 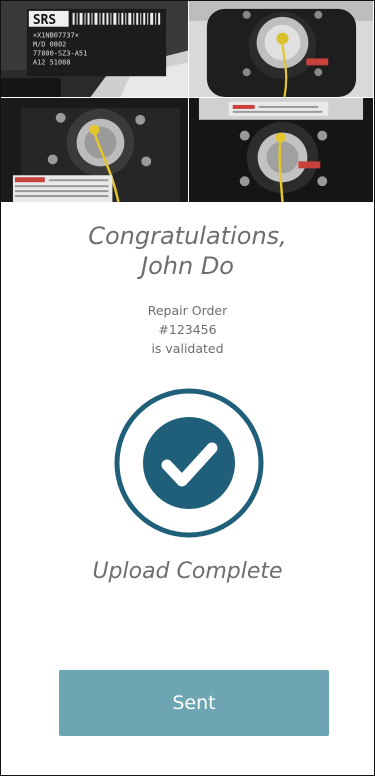 I want to click on airbag-left-image, so click(x=94, y=150).